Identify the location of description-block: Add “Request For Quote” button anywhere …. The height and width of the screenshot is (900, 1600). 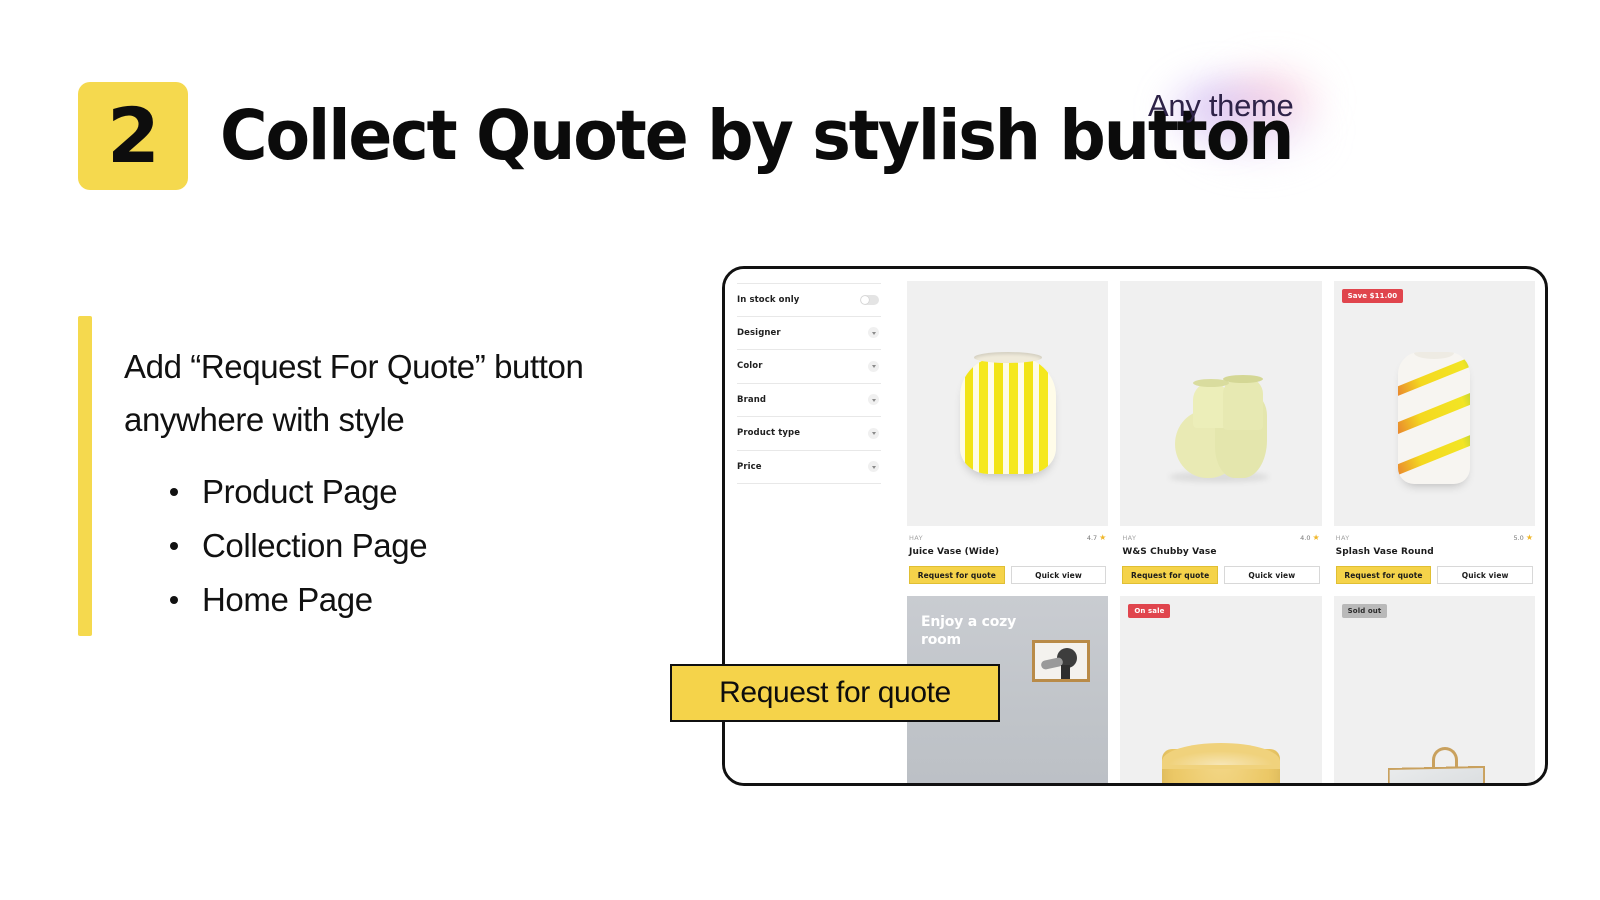
(381, 476).